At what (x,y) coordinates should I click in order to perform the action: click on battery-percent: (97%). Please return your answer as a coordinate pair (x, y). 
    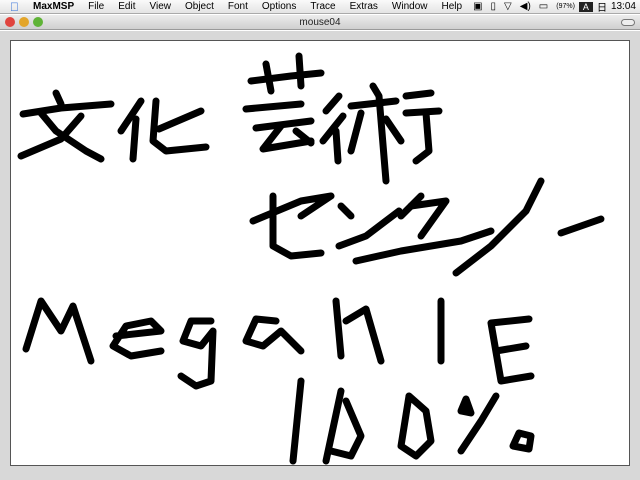
    Looking at the image, I should click on (561, 6).